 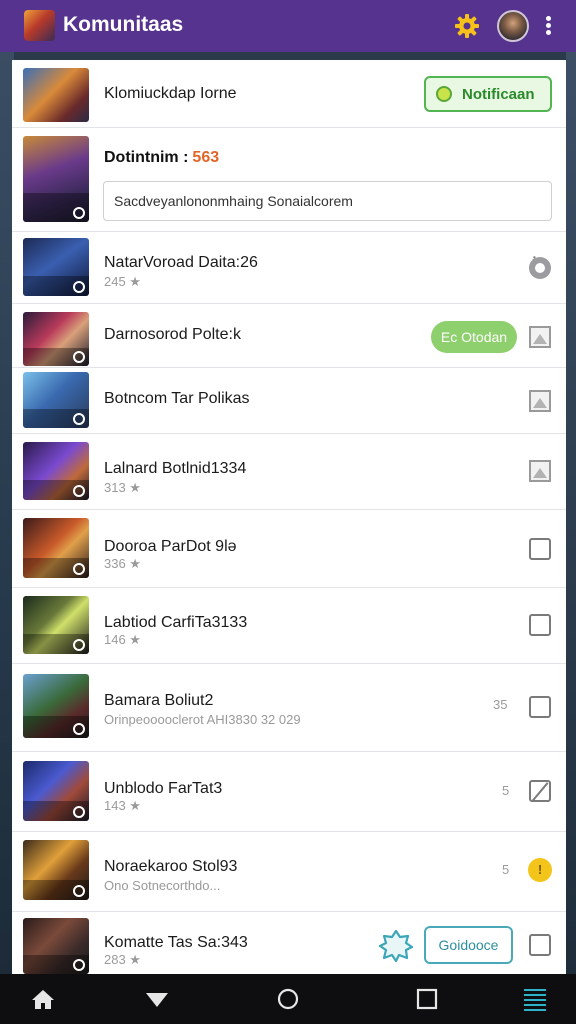 What do you see at coordinates (540, 791) in the screenshot?
I see `edit-checkbox` at bounding box center [540, 791].